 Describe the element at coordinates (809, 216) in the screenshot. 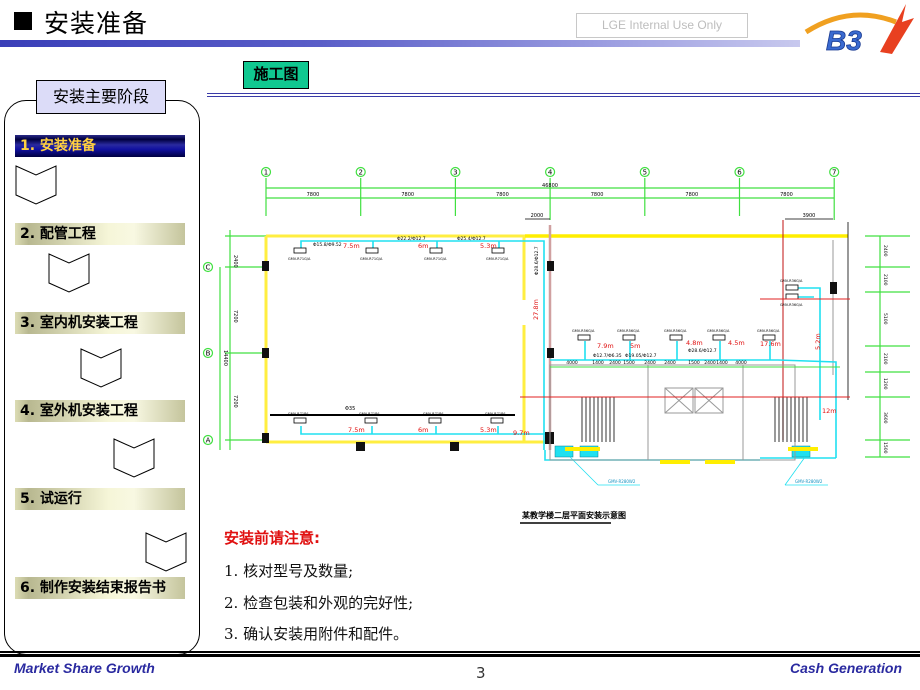

I see `sub-dimension-2: 3900` at that location.